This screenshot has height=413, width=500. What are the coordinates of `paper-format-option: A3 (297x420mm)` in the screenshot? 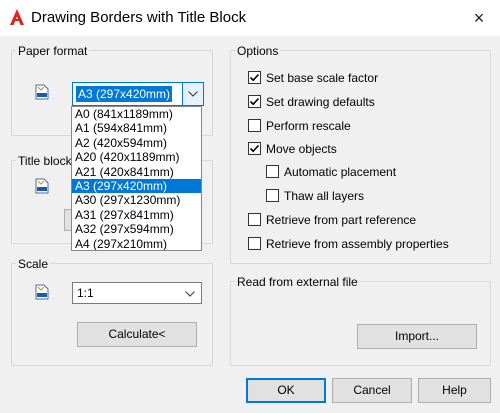 It's located at (136, 186).